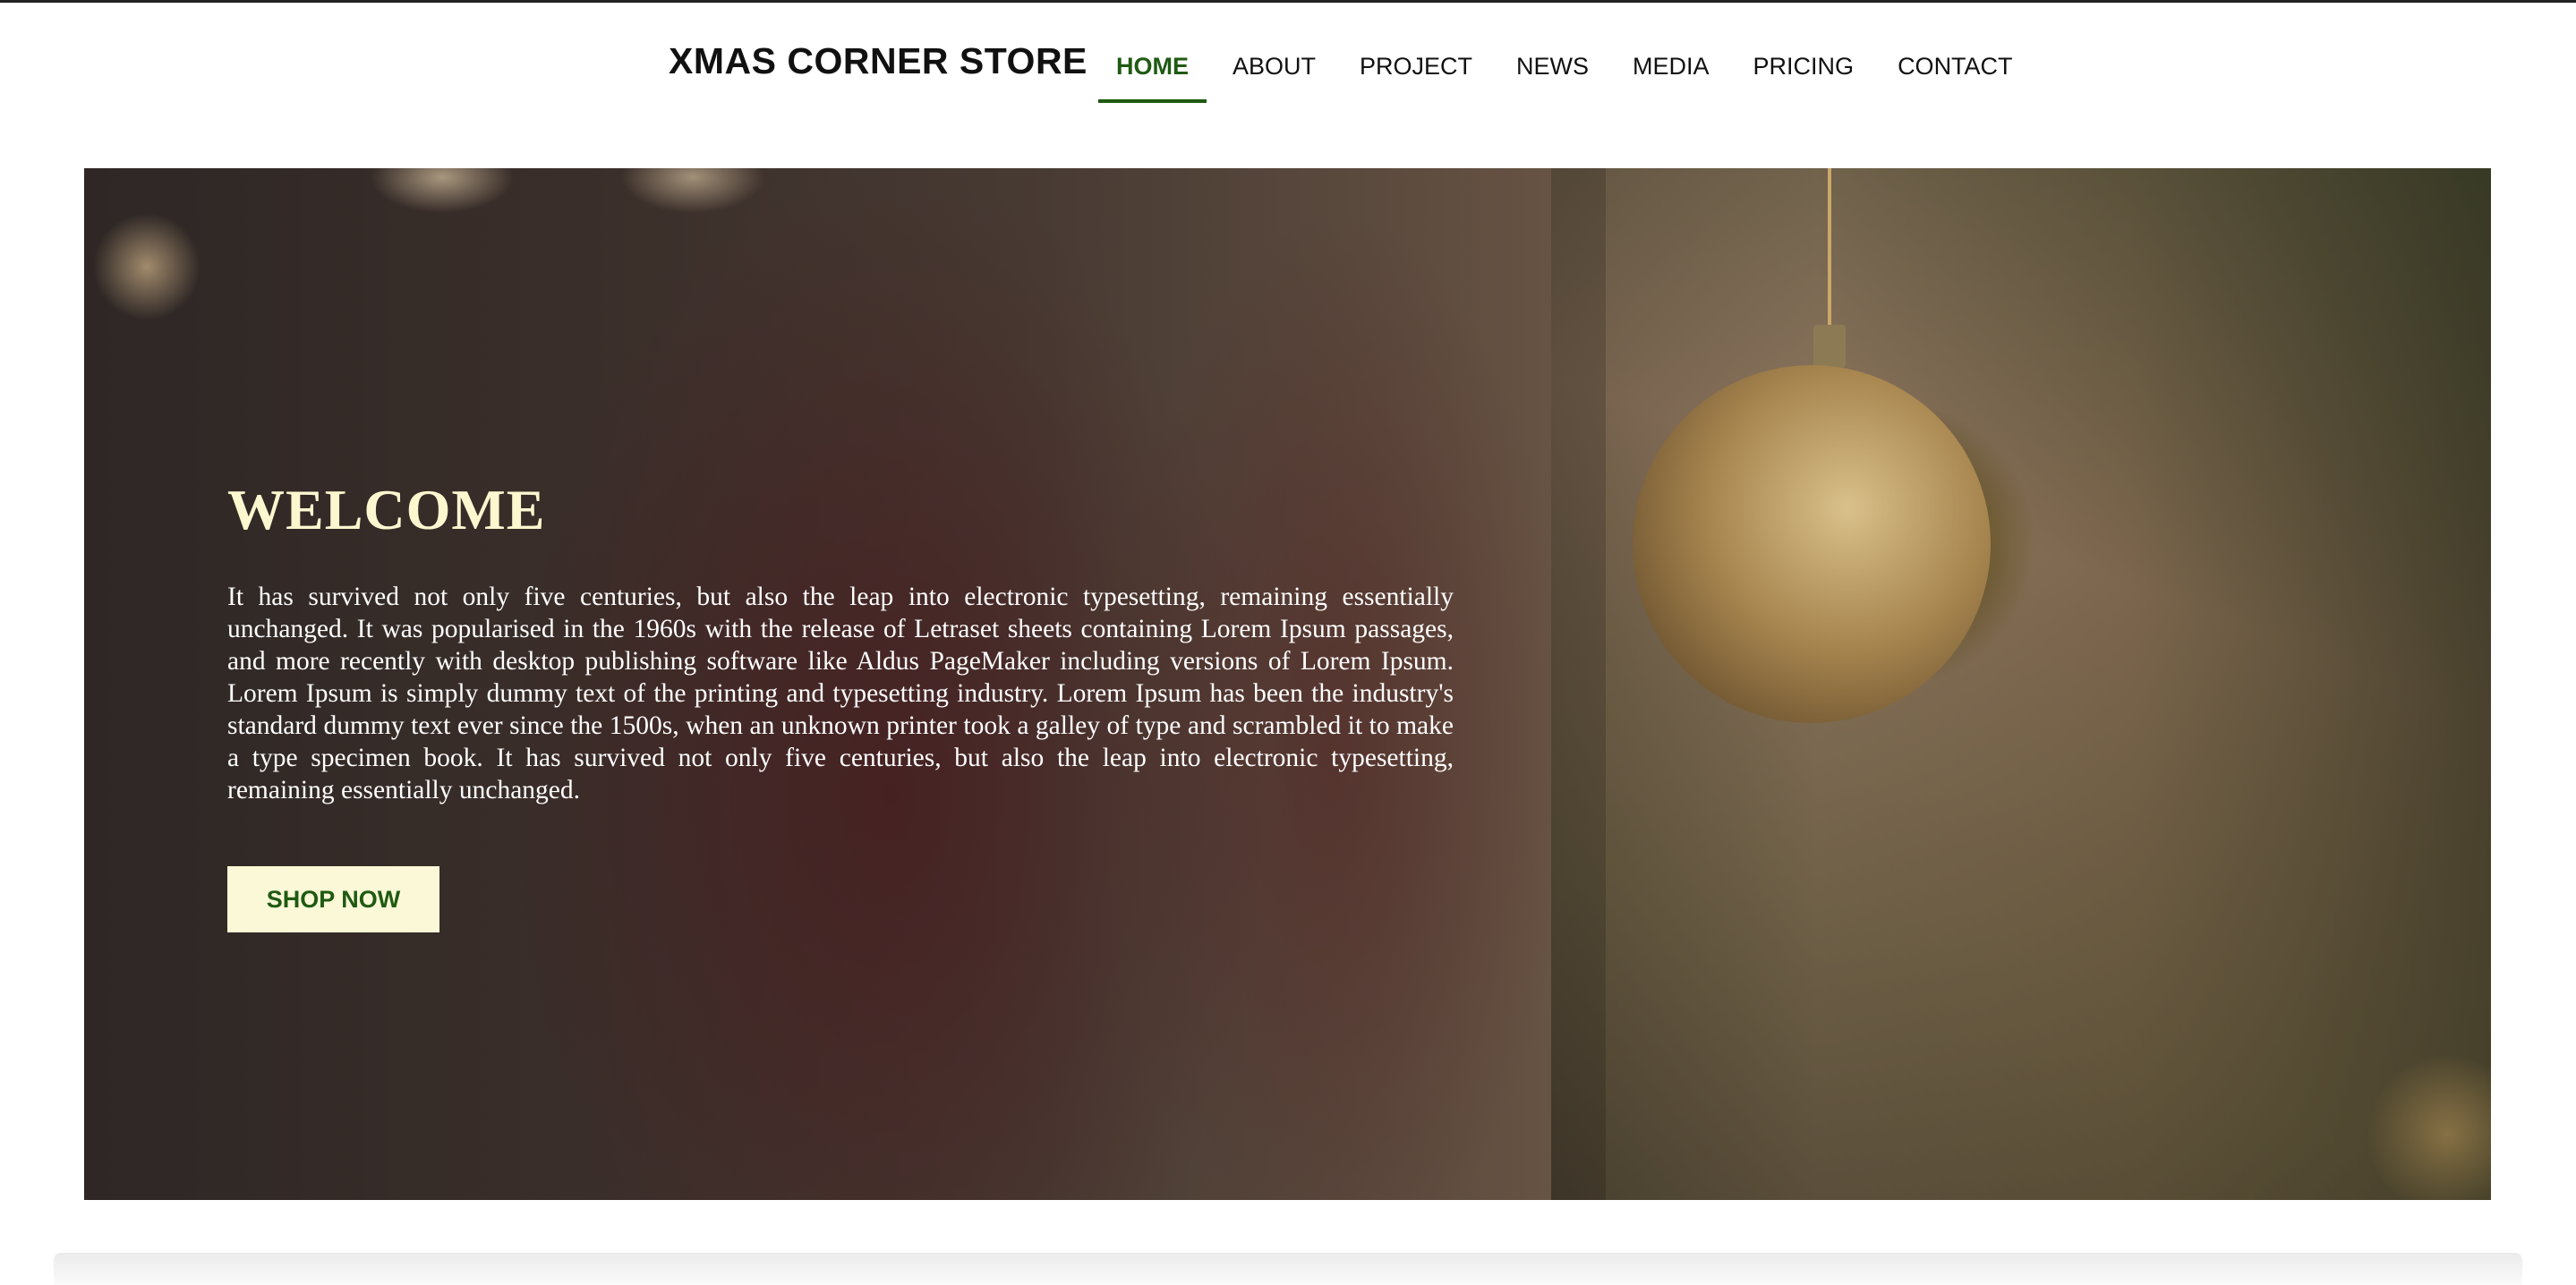  I want to click on nav-item-about: ABOUT, so click(1274, 66).